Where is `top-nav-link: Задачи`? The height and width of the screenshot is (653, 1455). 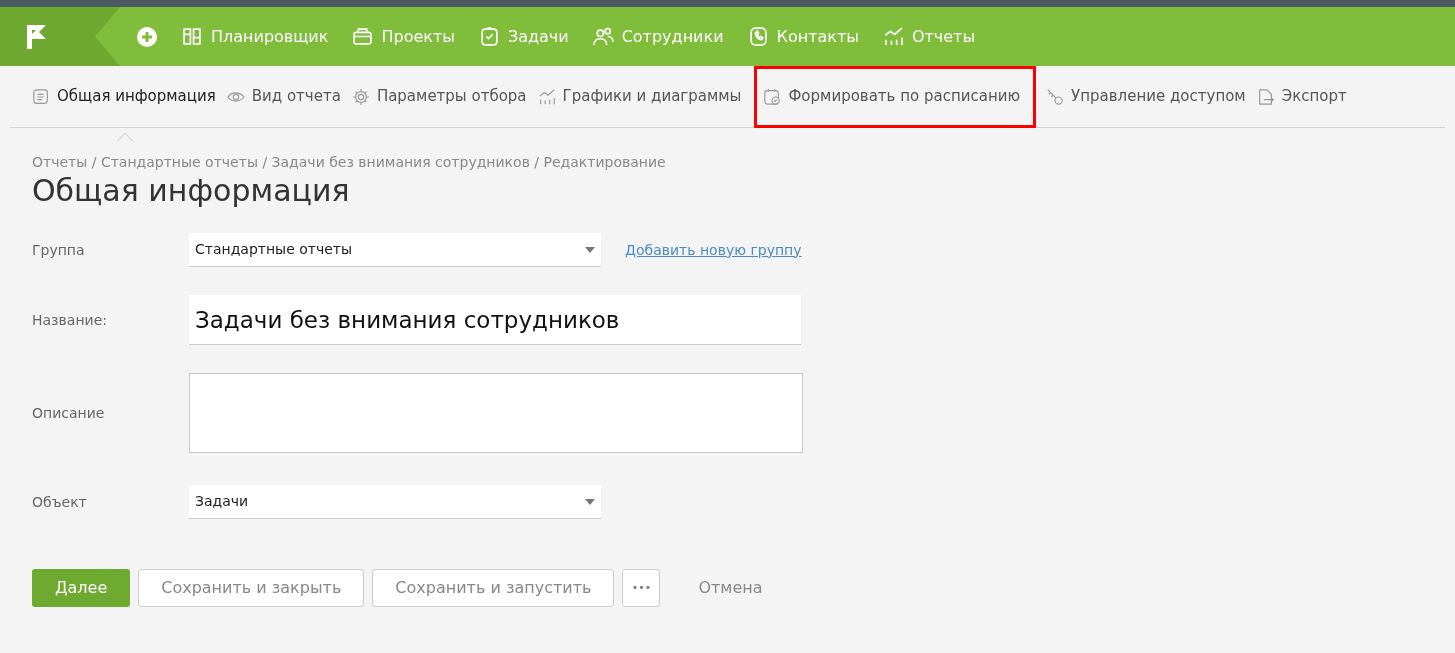 top-nav-link: Задачи is located at coordinates (538, 36).